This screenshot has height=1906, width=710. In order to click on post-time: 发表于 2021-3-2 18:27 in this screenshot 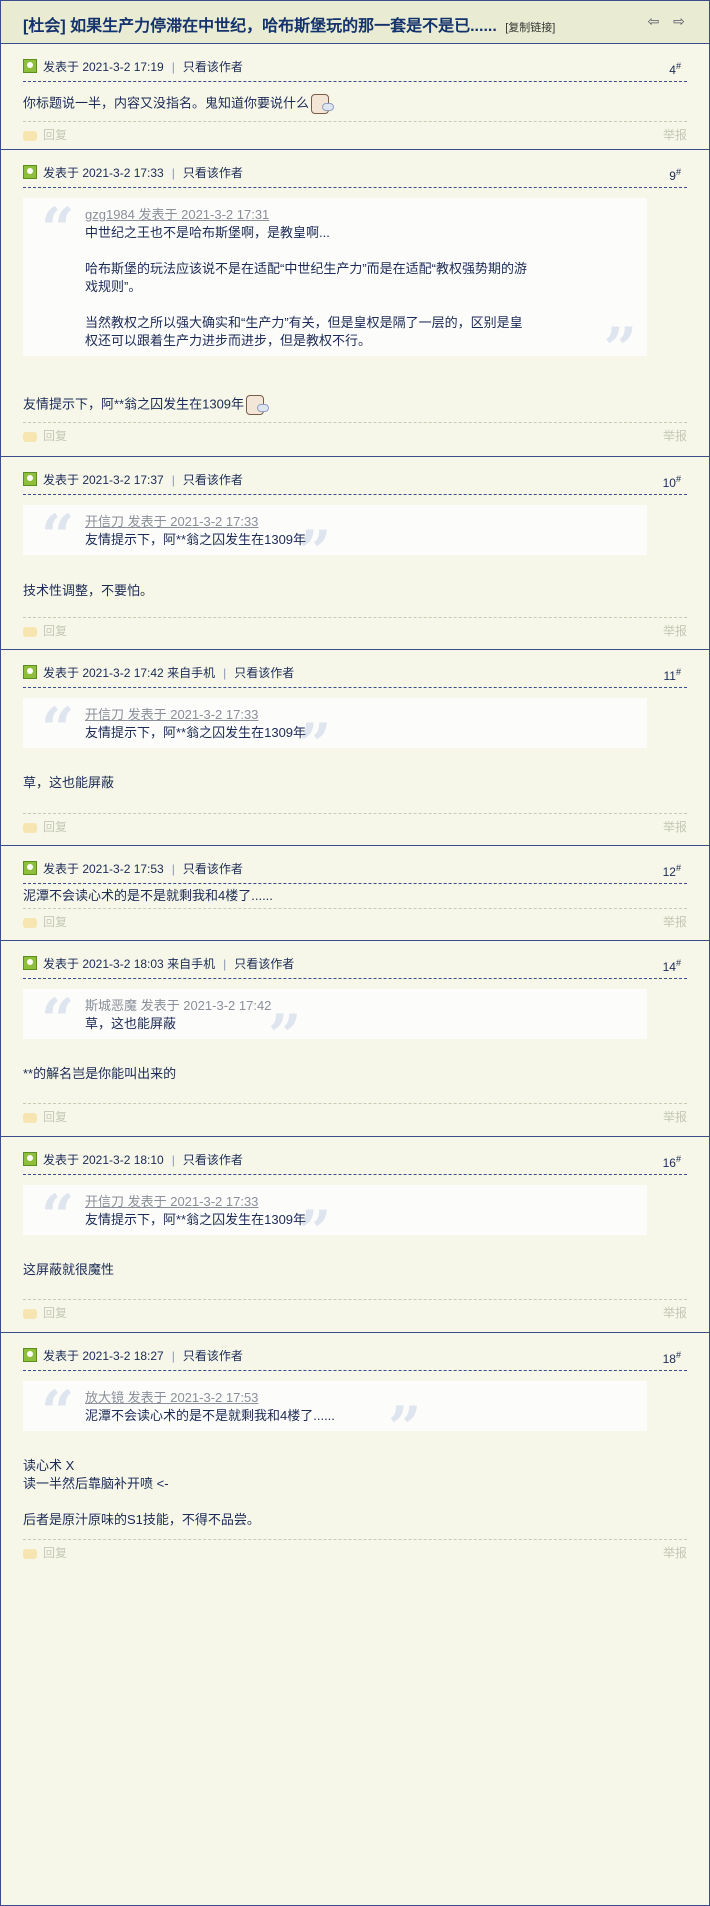, I will do `click(103, 1356)`.